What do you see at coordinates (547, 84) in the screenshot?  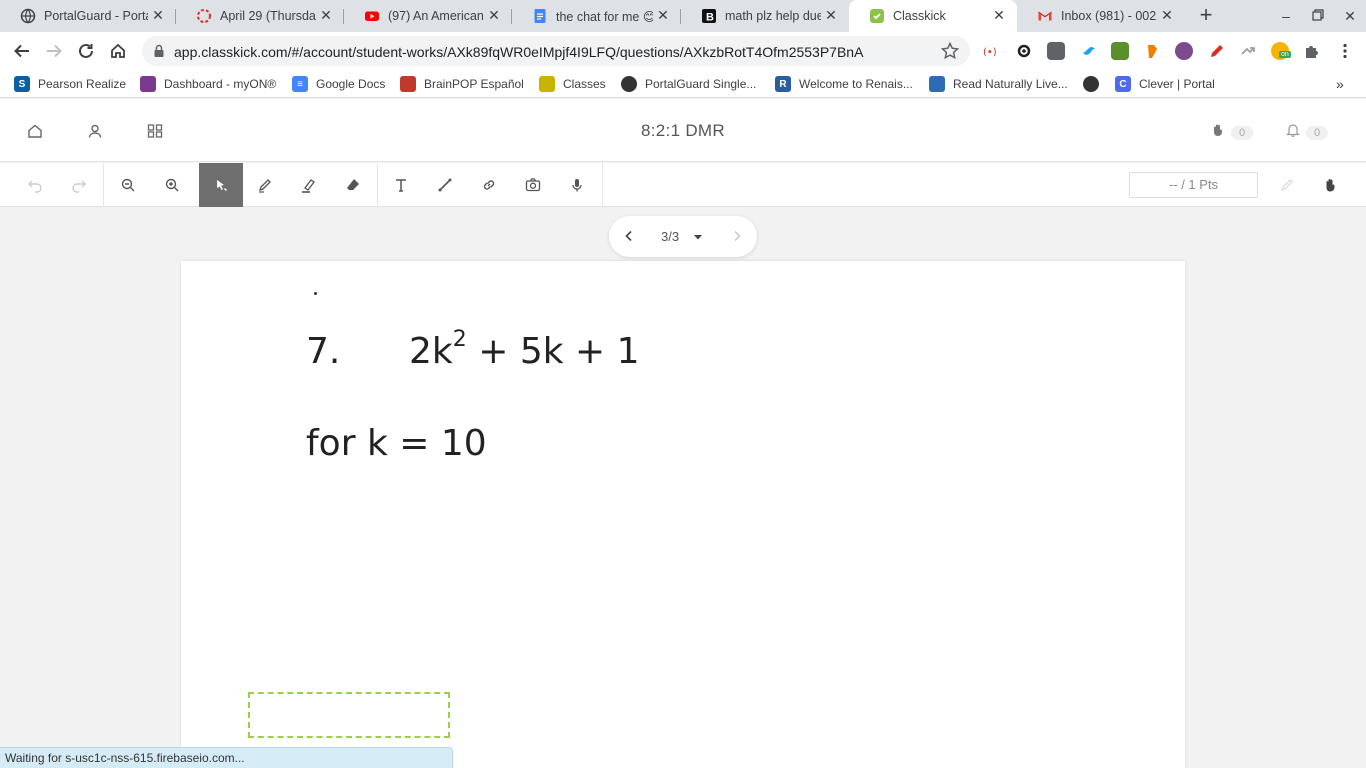 I see `classes-icon` at bounding box center [547, 84].